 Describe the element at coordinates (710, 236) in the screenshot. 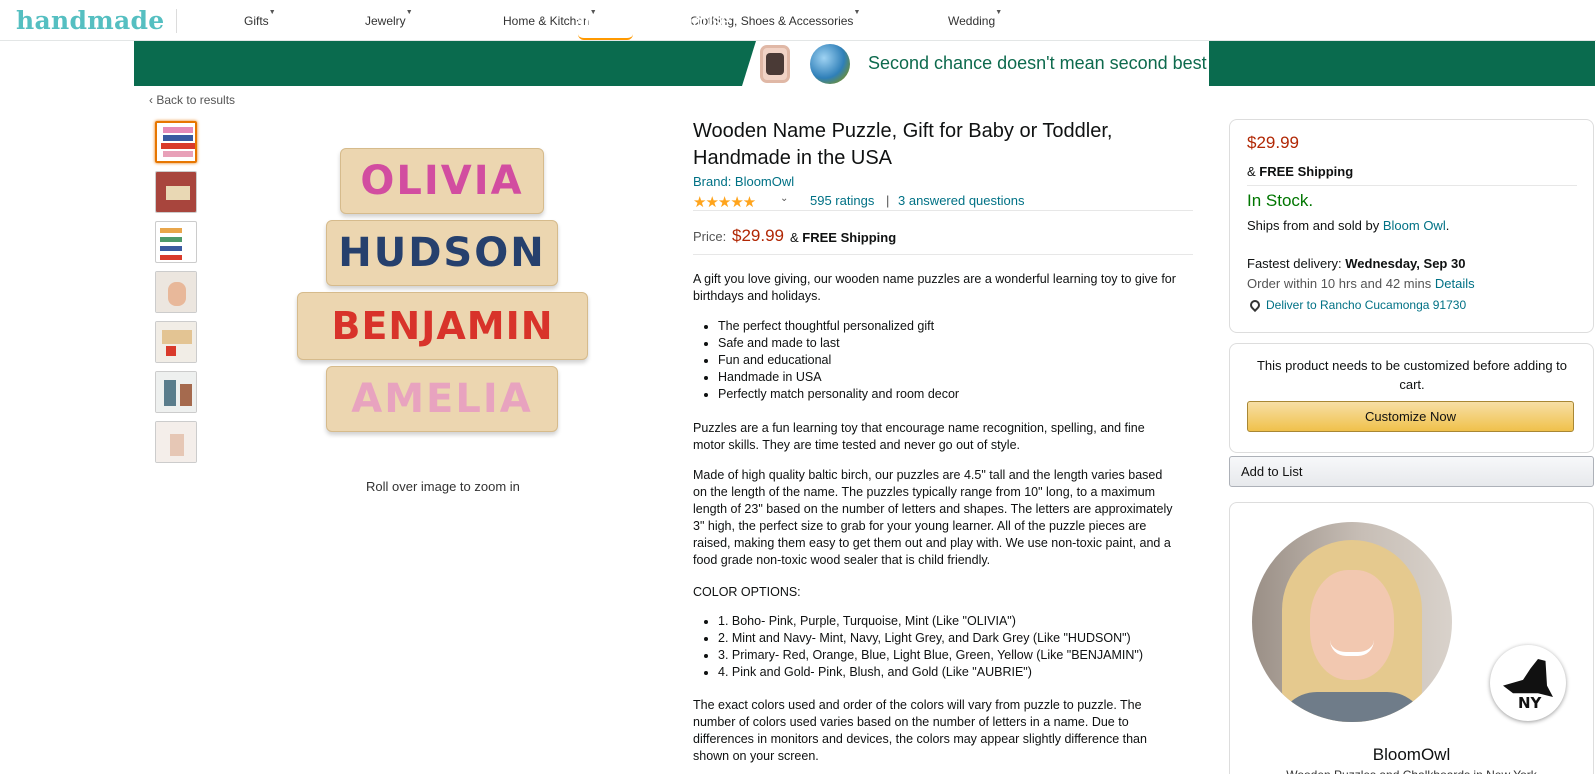

I see `price-label: Price:` at that location.